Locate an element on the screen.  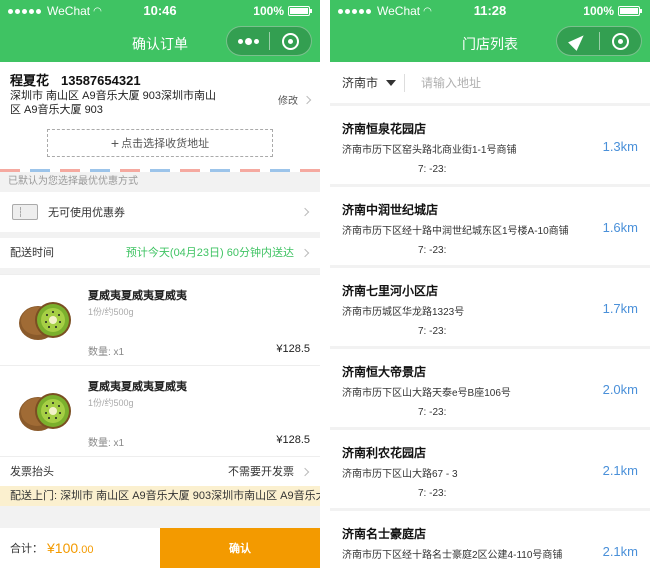
location-button is located at coordinates (578, 41).